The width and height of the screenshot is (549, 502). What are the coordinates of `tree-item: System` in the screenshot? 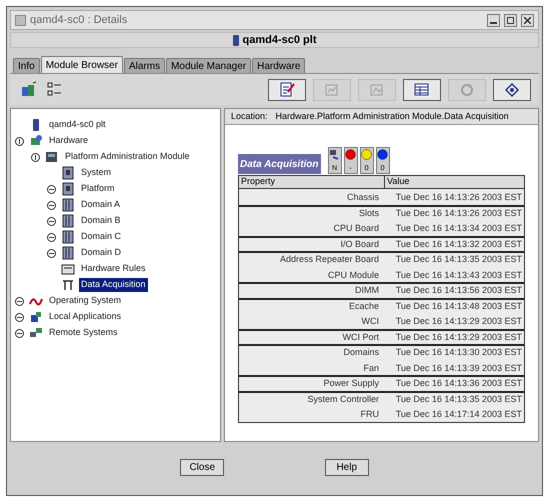 It's located at (96, 173).